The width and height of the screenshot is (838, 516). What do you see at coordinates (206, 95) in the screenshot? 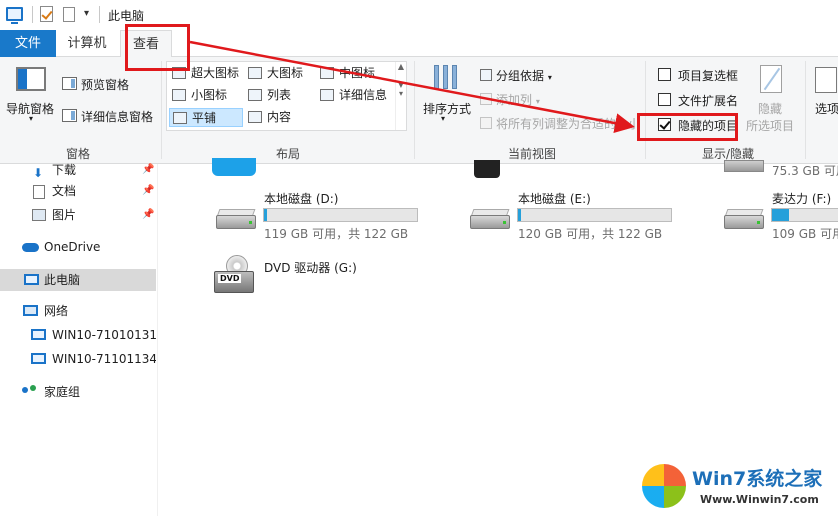
I see `layout-small-icons: 小图标` at bounding box center [206, 95].